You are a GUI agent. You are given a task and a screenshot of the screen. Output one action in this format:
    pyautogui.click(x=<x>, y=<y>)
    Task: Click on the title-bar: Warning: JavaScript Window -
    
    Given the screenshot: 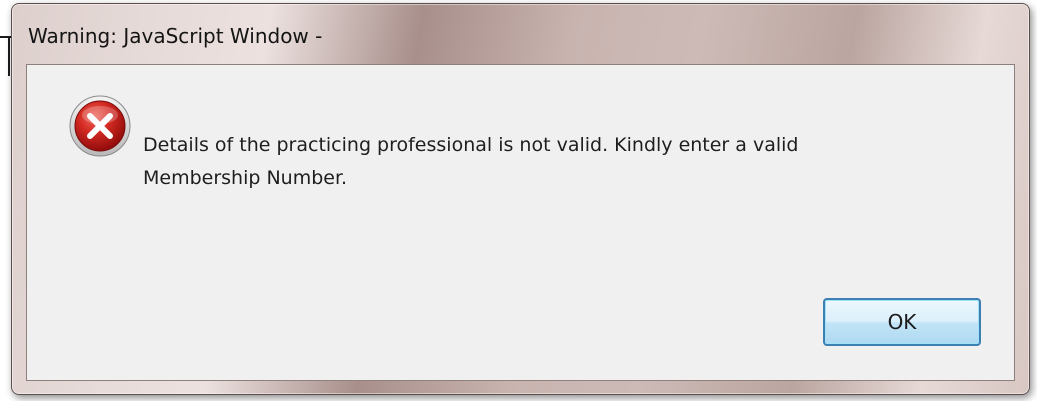 What is the action you would take?
    pyautogui.click(x=520, y=32)
    